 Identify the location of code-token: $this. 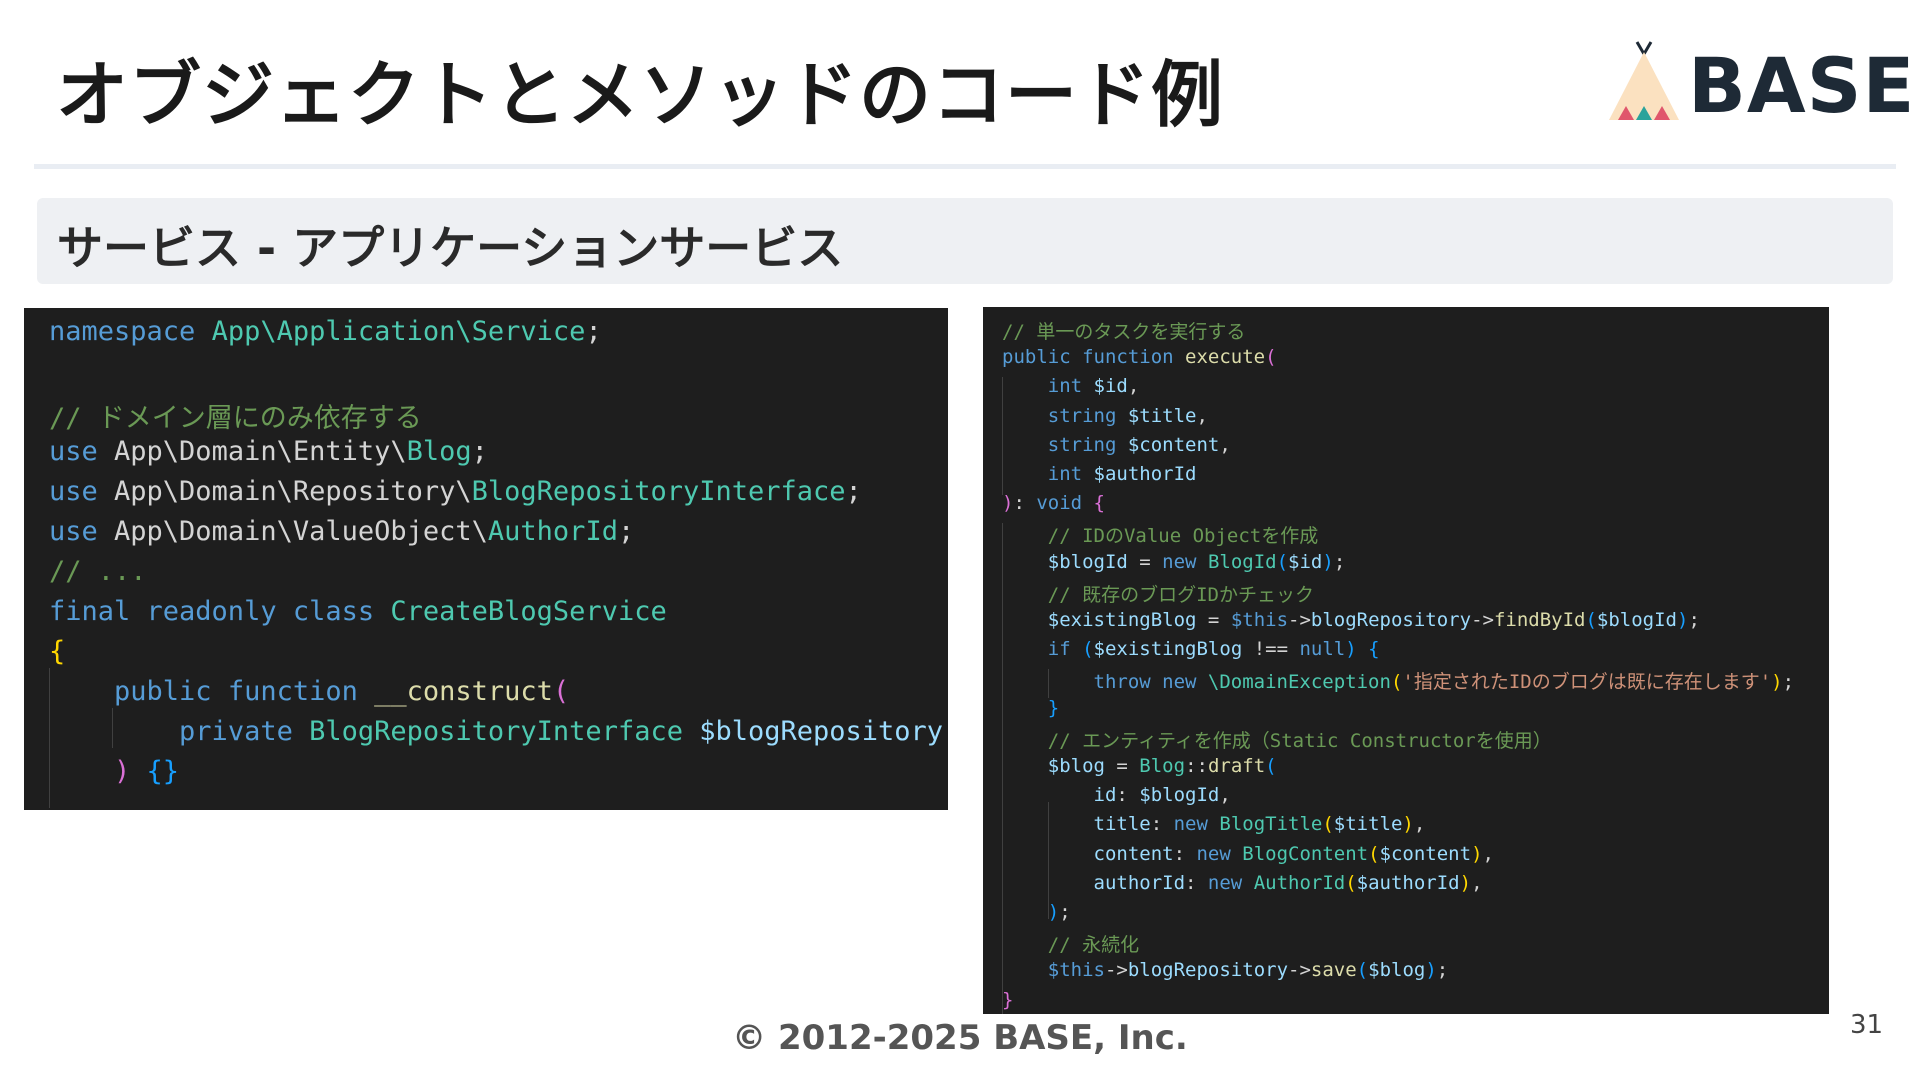
(1076, 970).